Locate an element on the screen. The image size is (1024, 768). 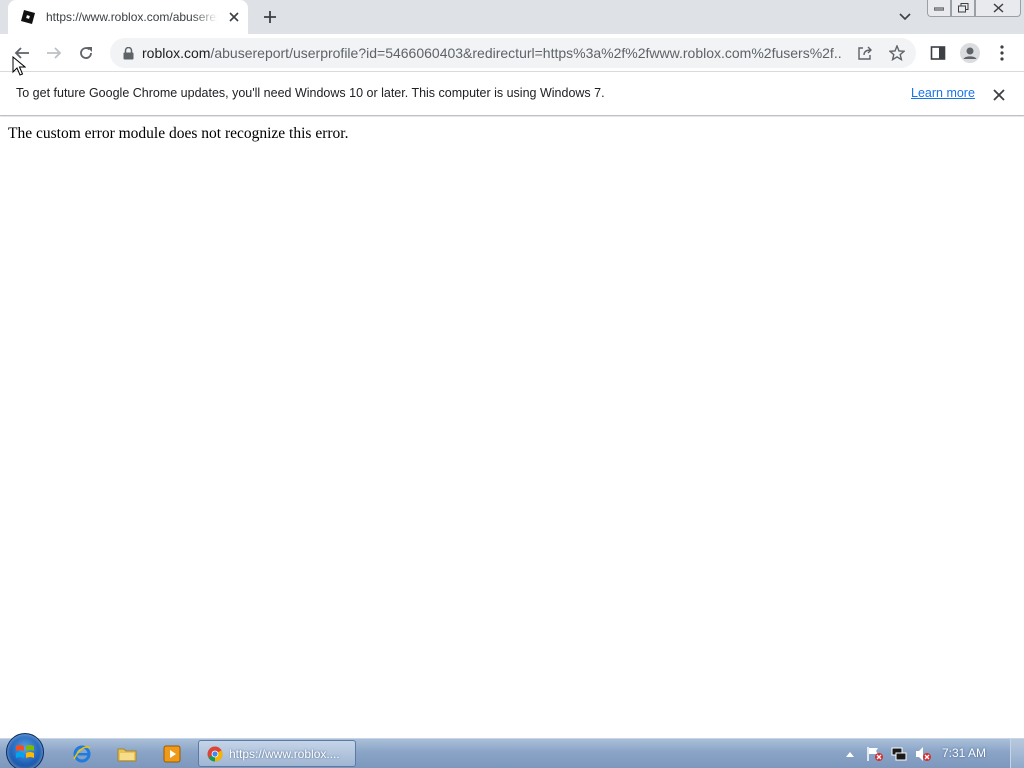
menu-kebab-icon is located at coordinates (1002, 53).